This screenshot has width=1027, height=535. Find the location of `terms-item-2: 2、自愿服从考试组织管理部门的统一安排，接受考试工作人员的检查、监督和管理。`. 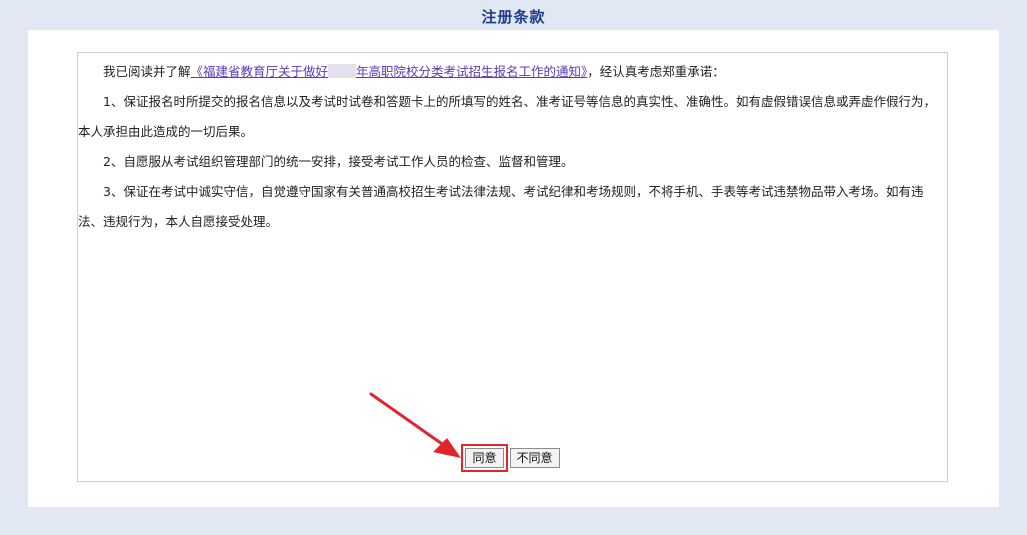

terms-item-2: 2、自愿服从考试组织管理部门的统一安排，接受考试工作人员的检查、监督和管理。 is located at coordinates (338, 161).